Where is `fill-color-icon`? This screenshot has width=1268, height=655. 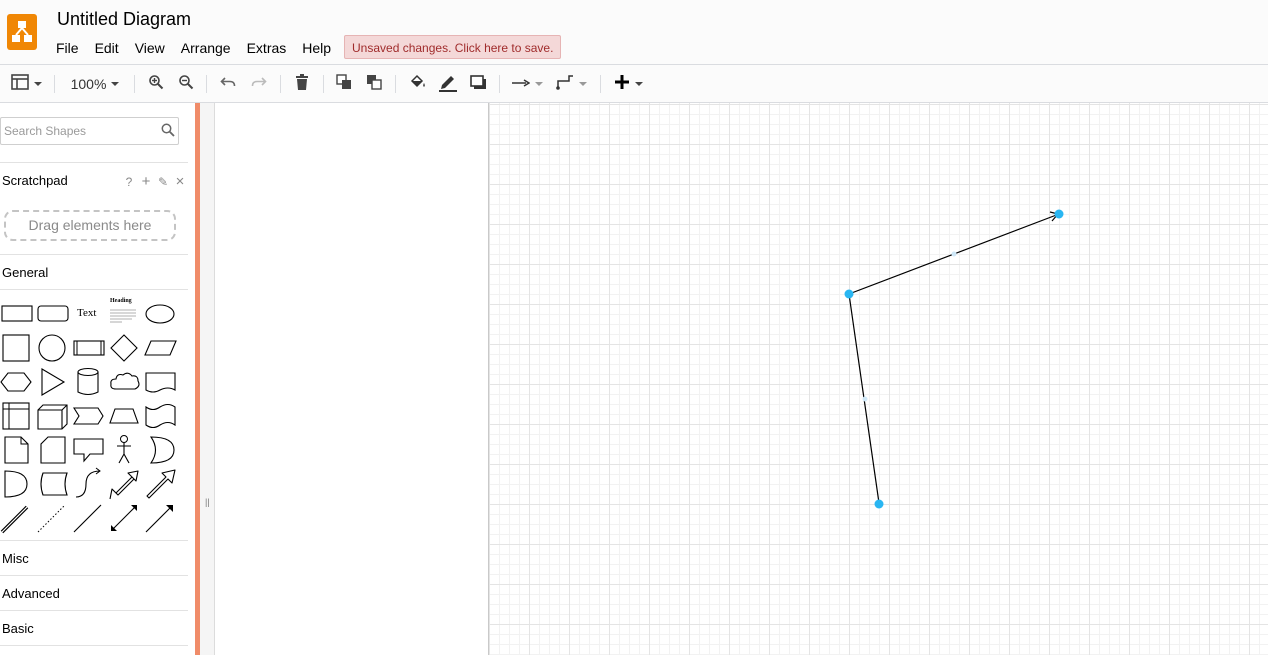 fill-color-icon is located at coordinates (418, 84).